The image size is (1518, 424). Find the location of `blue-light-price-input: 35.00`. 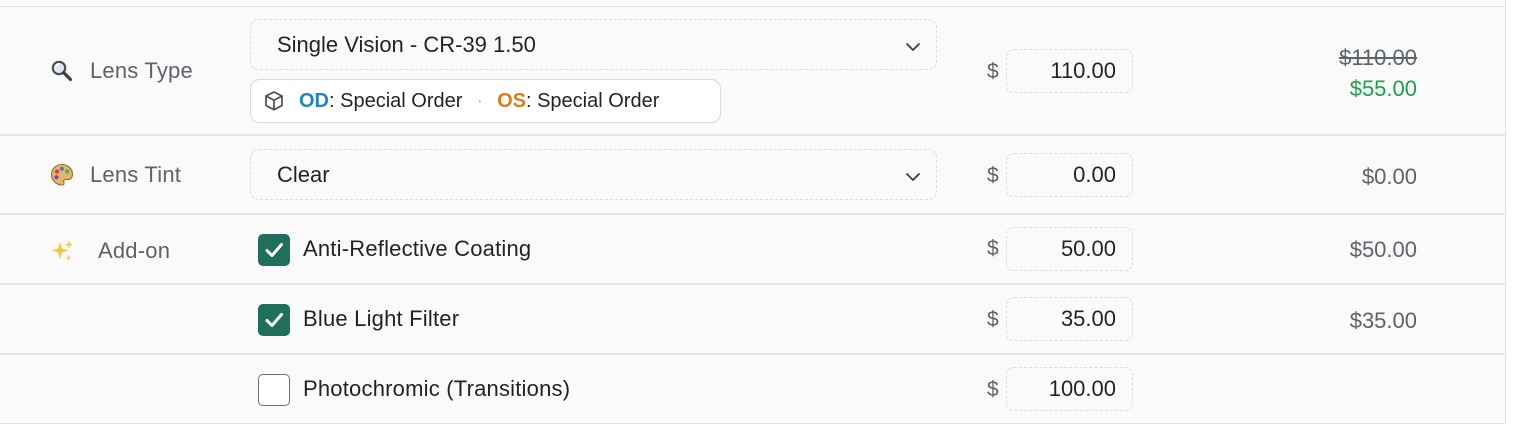

blue-light-price-input: 35.00 is located at coordinates (1069, 319).